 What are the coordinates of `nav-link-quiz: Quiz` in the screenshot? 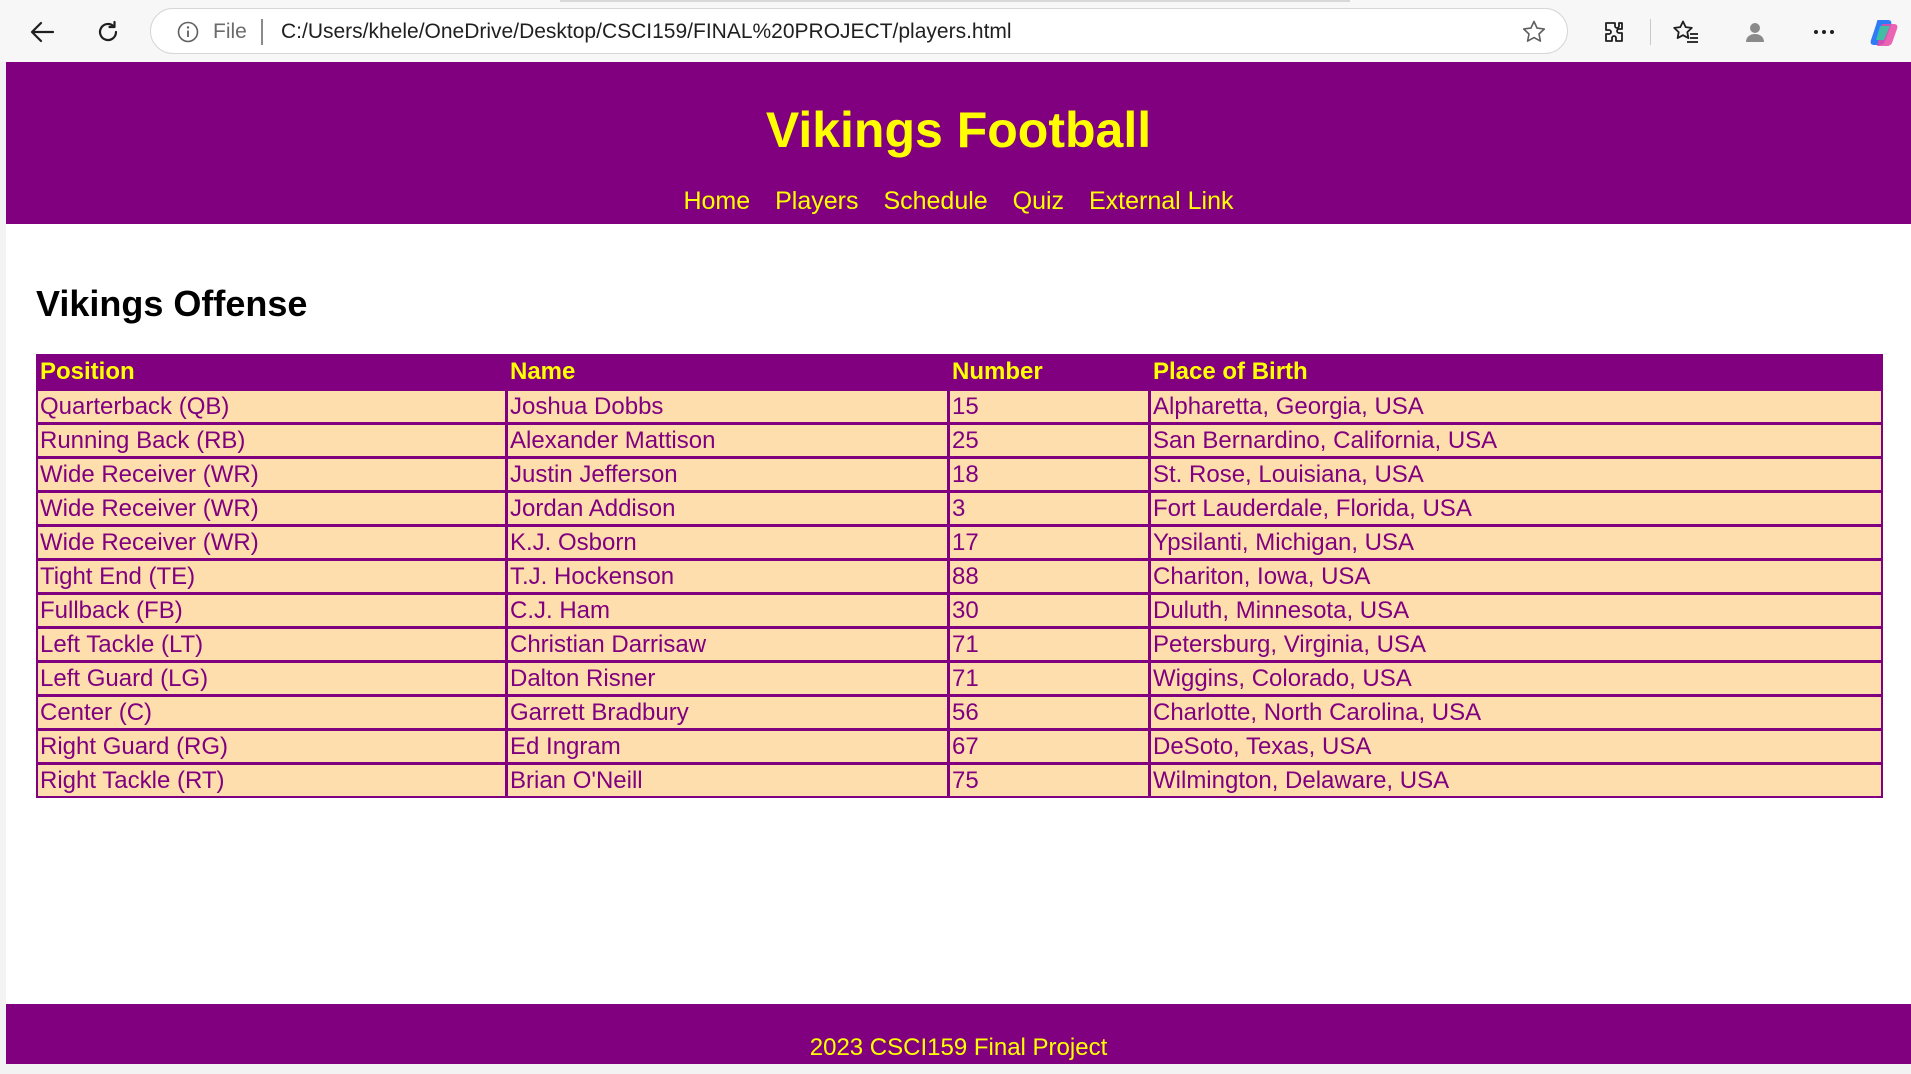 It's located at (1038, 201).